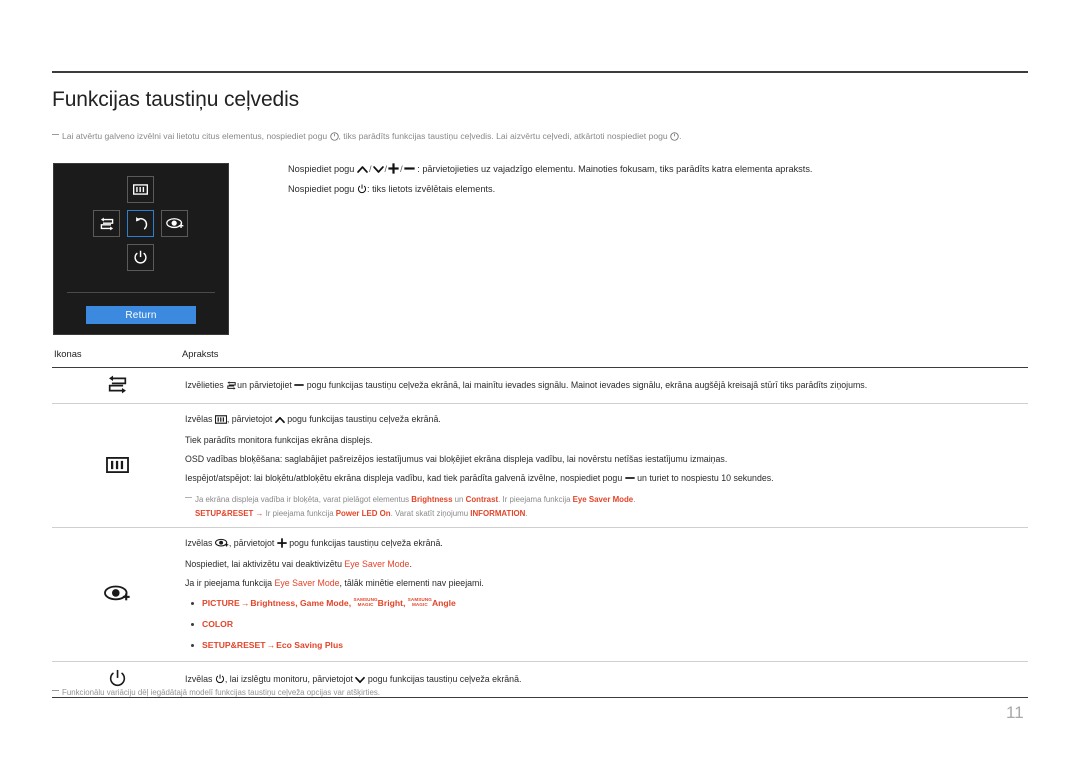 The image size is (1080, 763). I want to click on subnote-accent: Eye Saver Mode, so click(603, 499).